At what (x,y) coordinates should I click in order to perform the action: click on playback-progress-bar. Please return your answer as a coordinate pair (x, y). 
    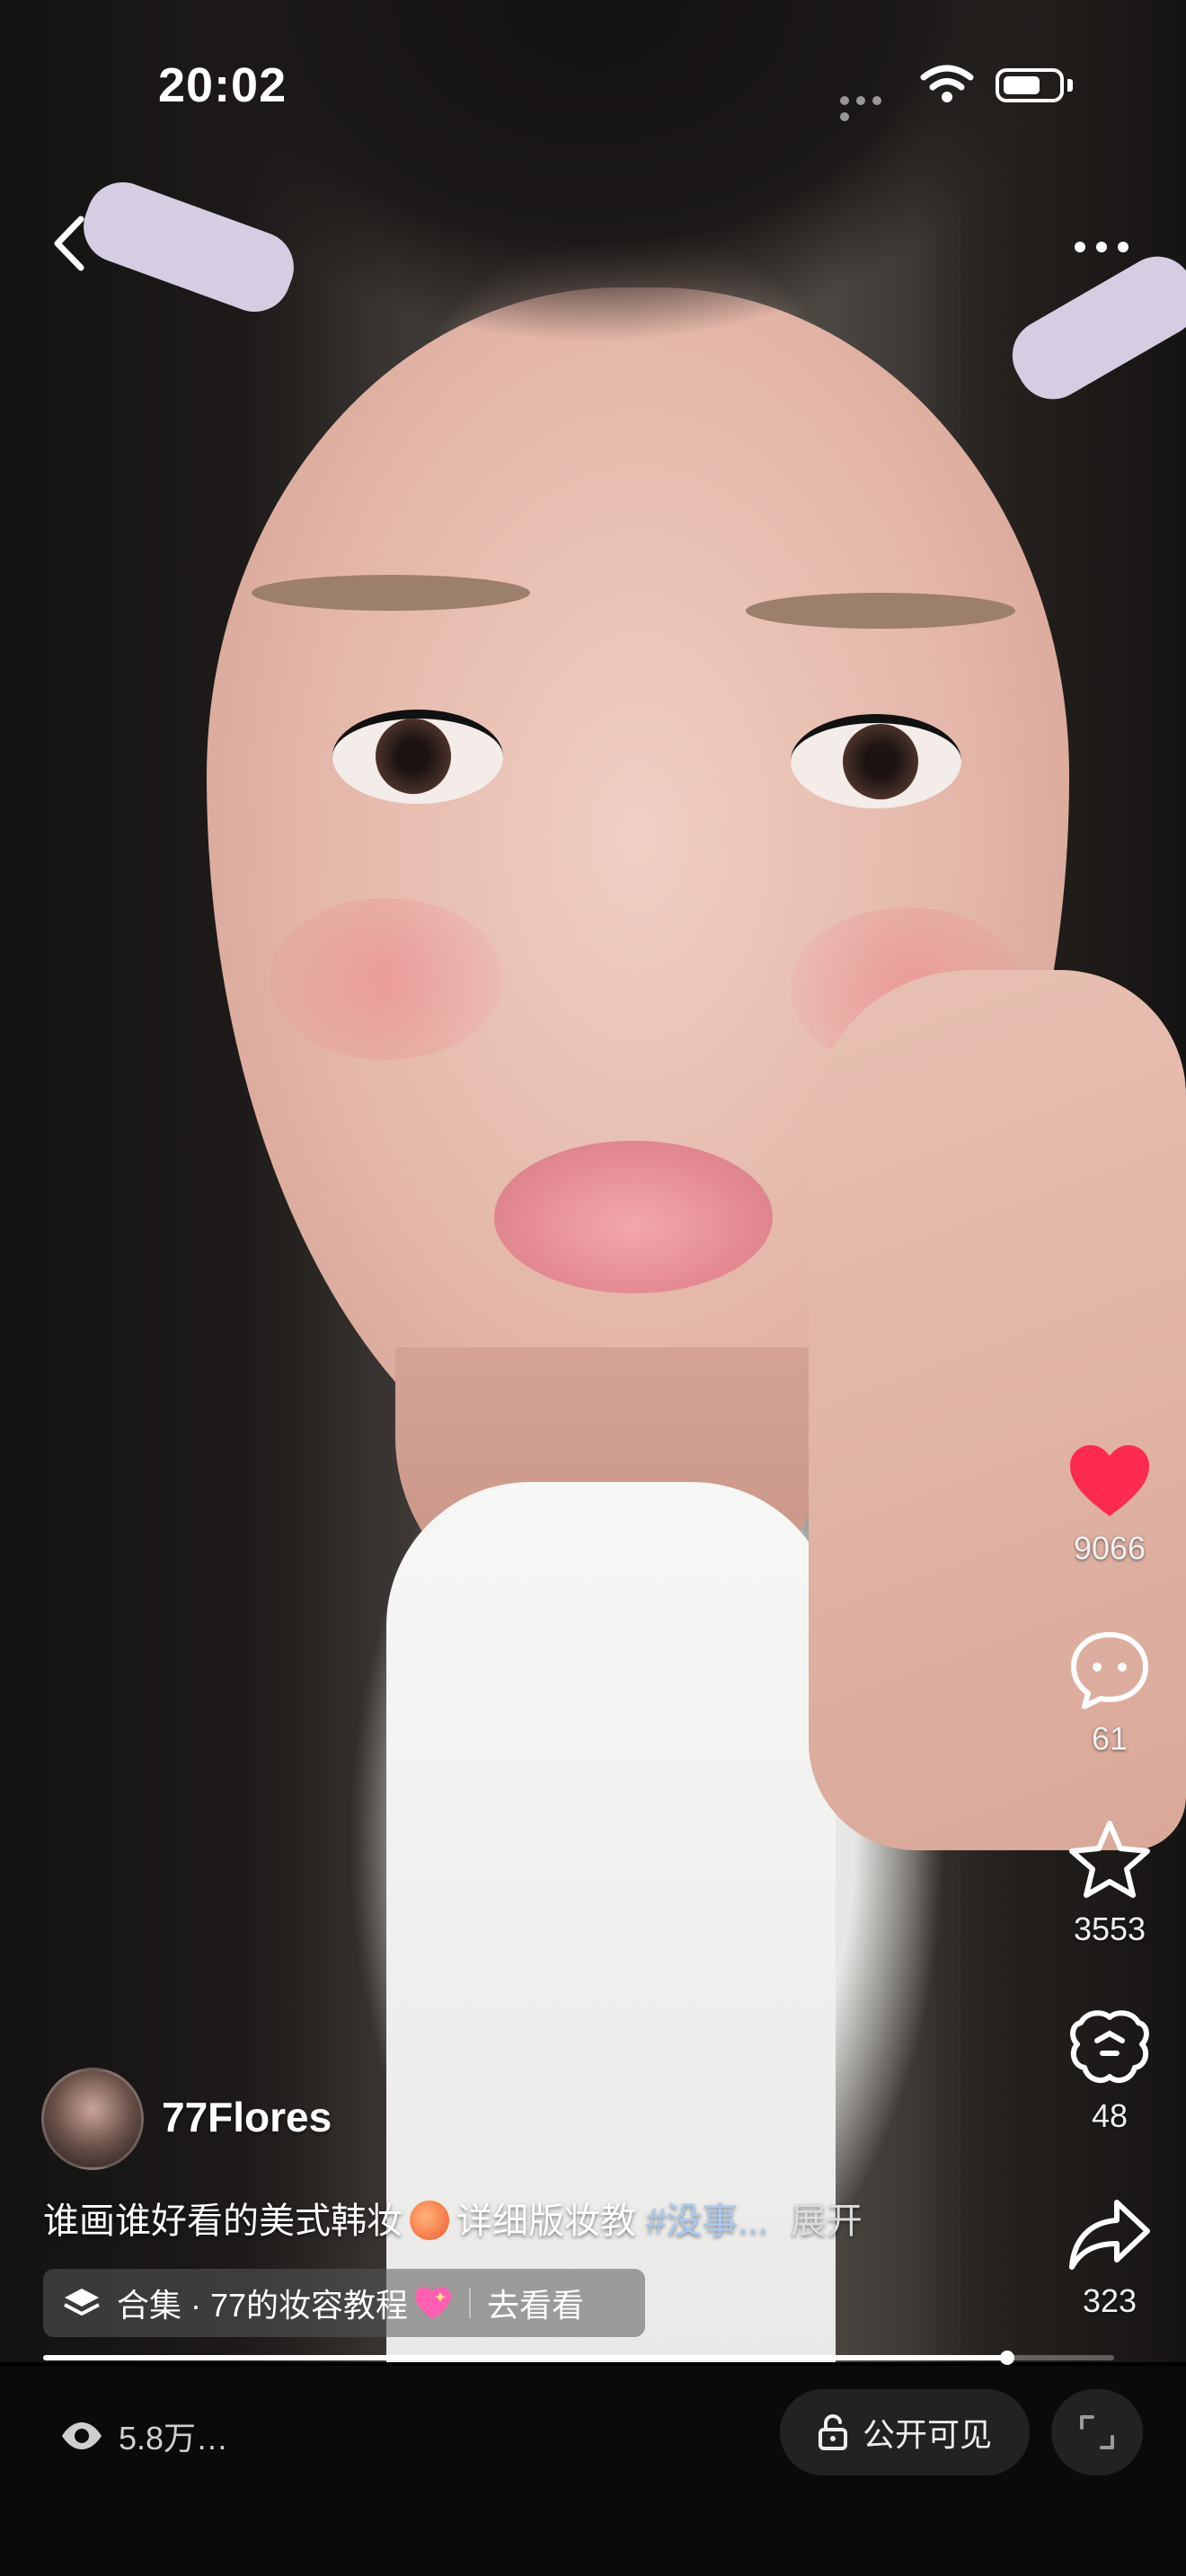
    Looking at the image, I should click on (578, 2358).